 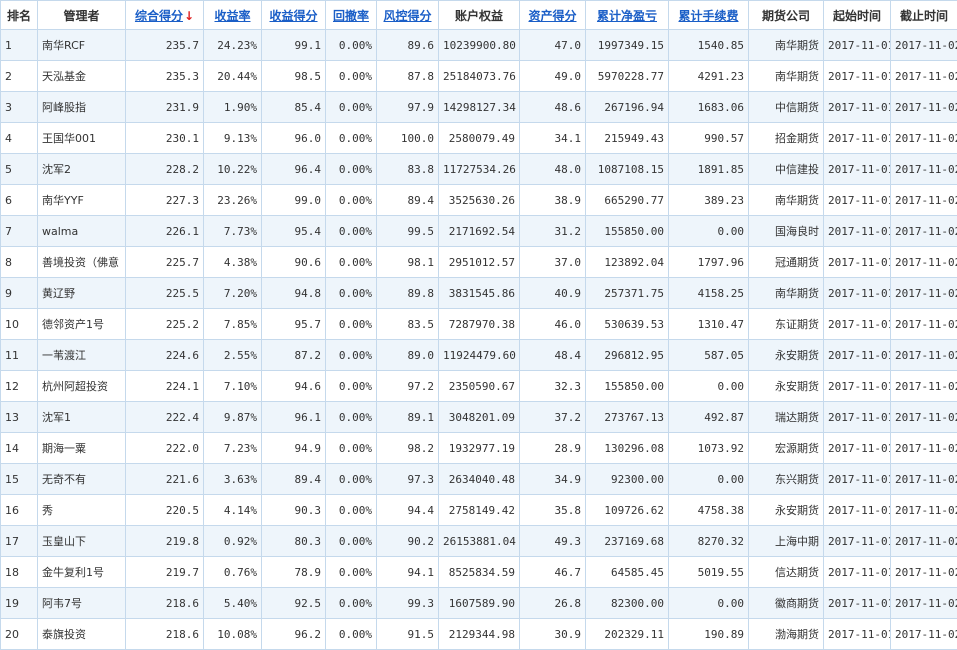 What do you see at coordinates (165, 15) in the screenshot?
I see `header-composite-sort: 综合得分↓` at bounding box center [165, 15].